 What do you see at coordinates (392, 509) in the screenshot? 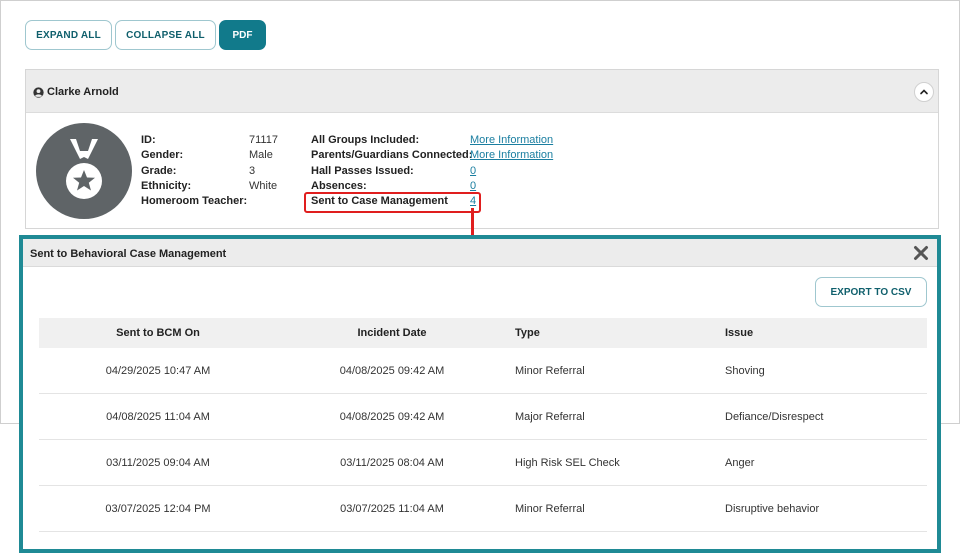
I see `cell-incident-date: 03/07/2025 11:04 AM` at bounding box center [392, 509].